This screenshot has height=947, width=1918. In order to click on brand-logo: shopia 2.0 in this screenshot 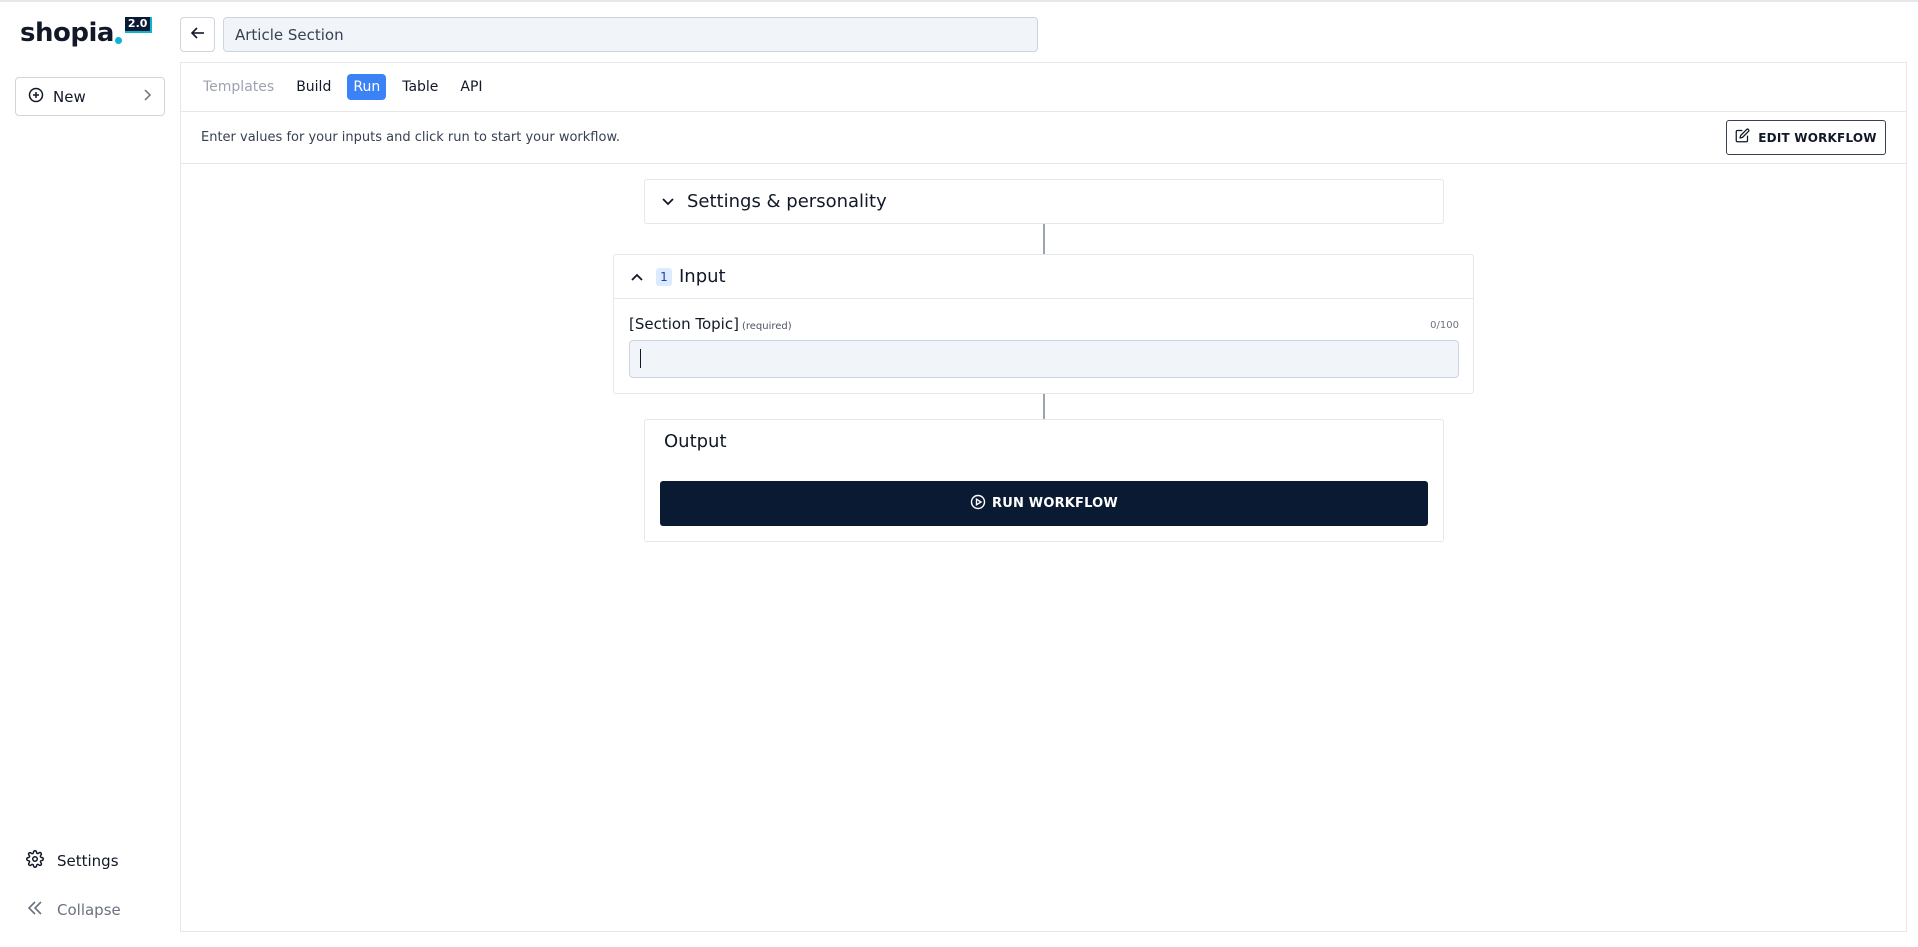, I will do `click(86, 32)`.